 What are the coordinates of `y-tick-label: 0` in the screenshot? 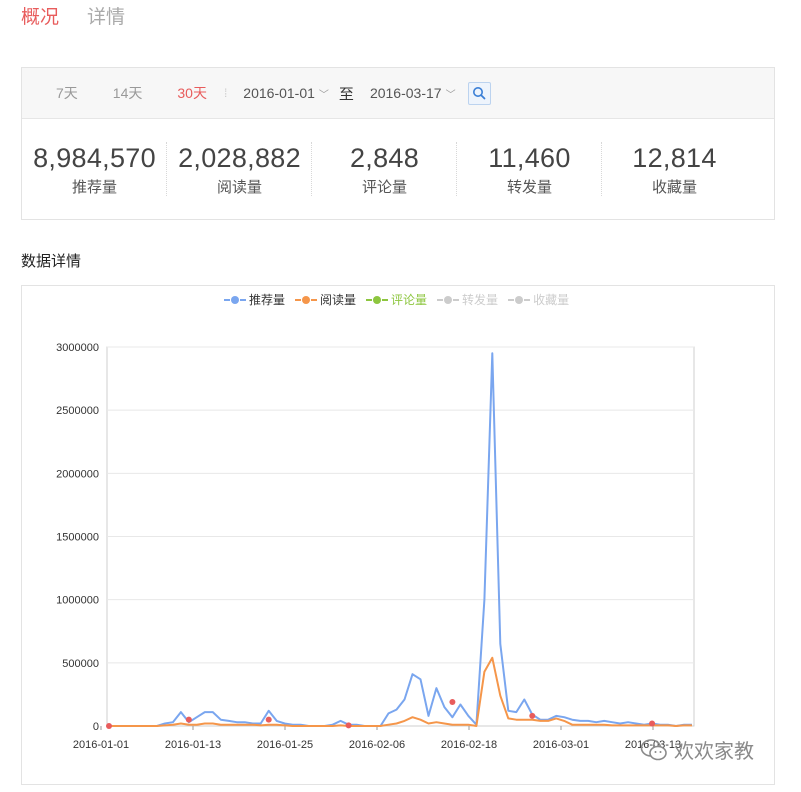 It's located at (96, 727).